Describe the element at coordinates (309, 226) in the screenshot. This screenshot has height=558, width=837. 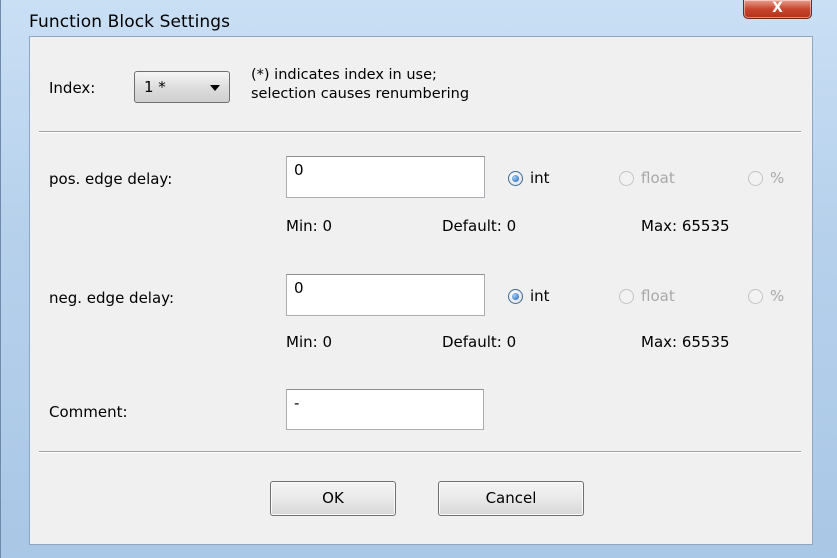
I see `pos-edge-min: Min: 0` at that location.